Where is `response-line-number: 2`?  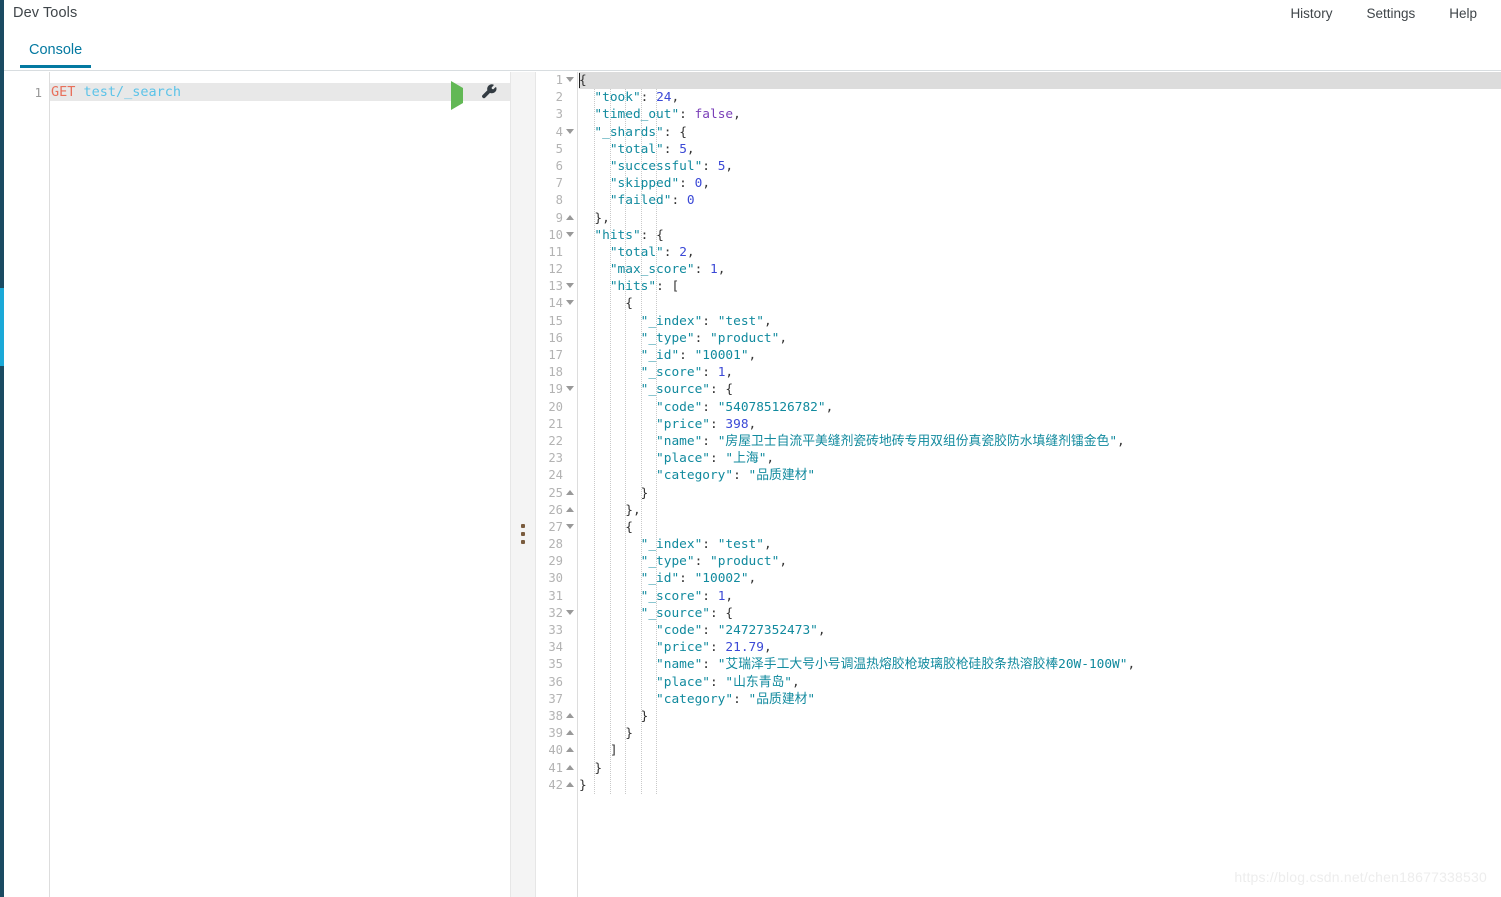
response-line-number: 2 is located at coordinates (559, 97).